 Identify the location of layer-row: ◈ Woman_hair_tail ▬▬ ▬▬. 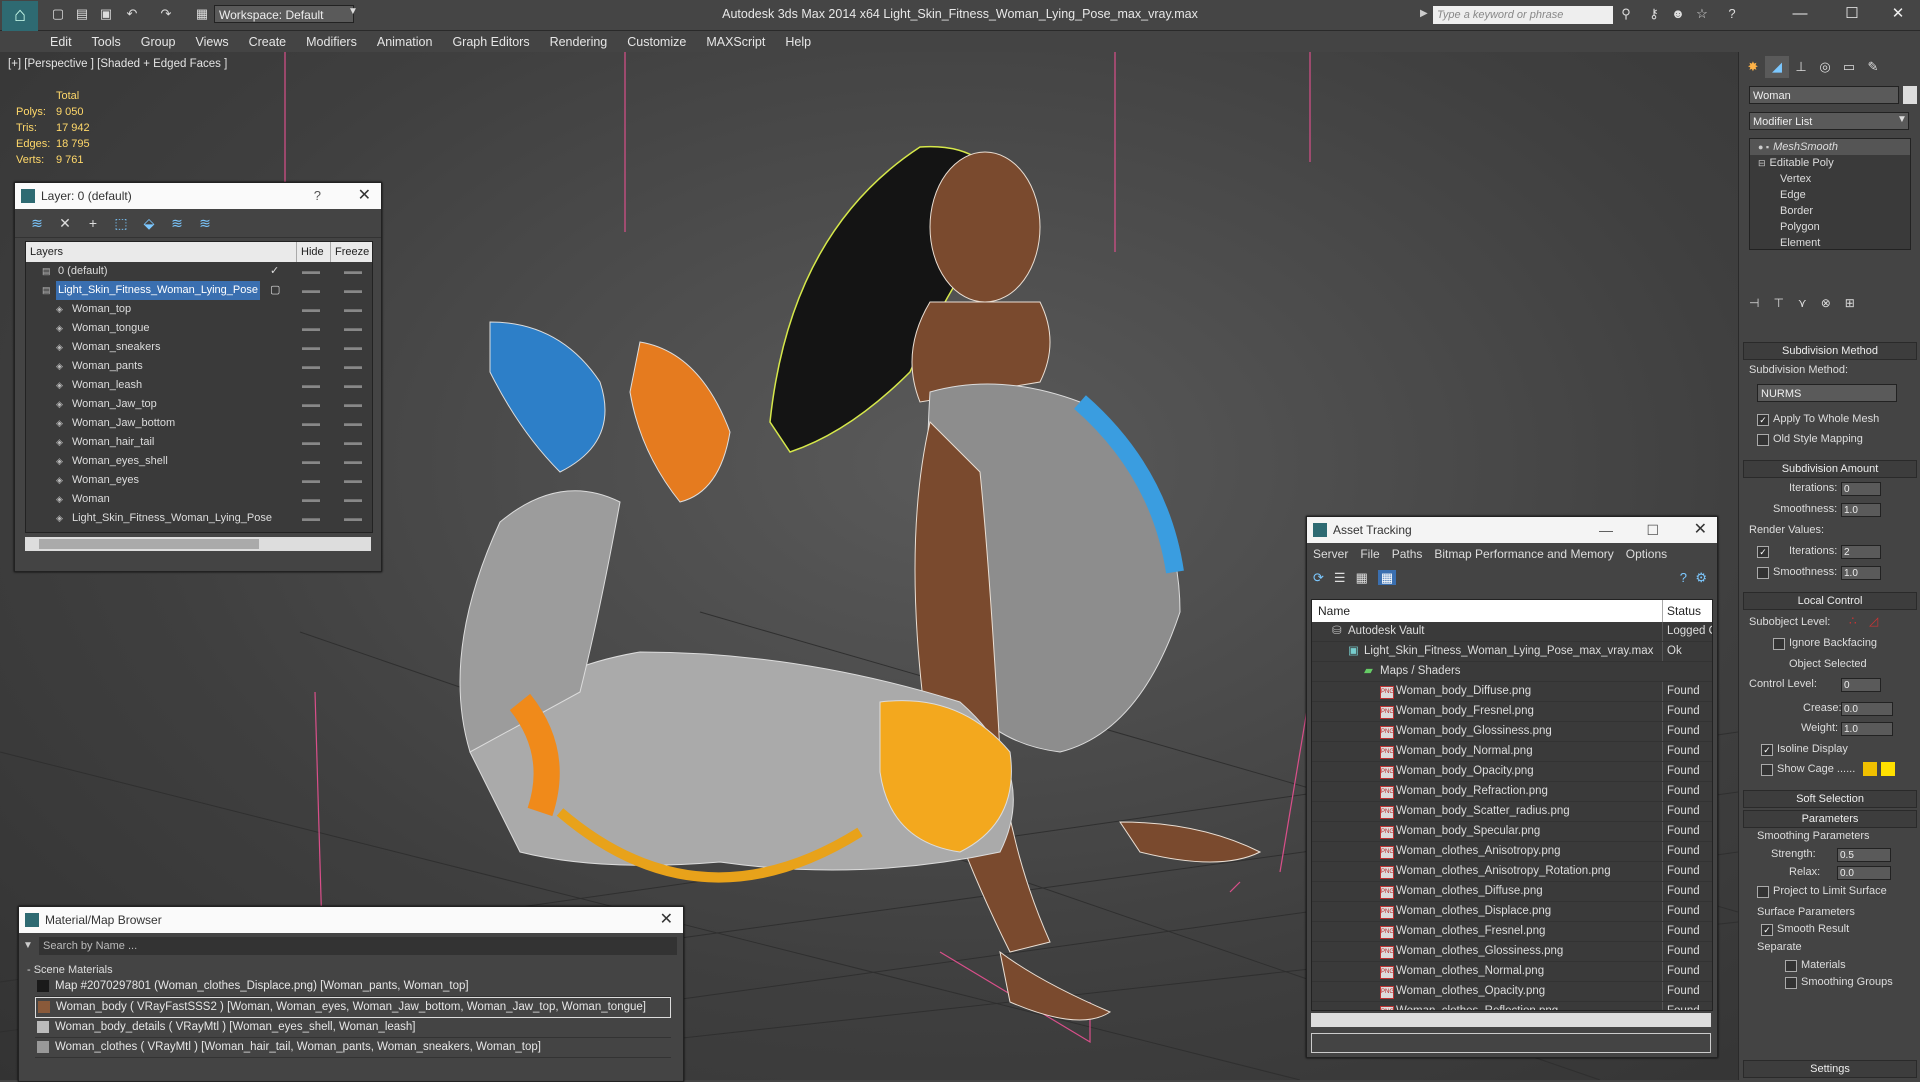
(199, 442).